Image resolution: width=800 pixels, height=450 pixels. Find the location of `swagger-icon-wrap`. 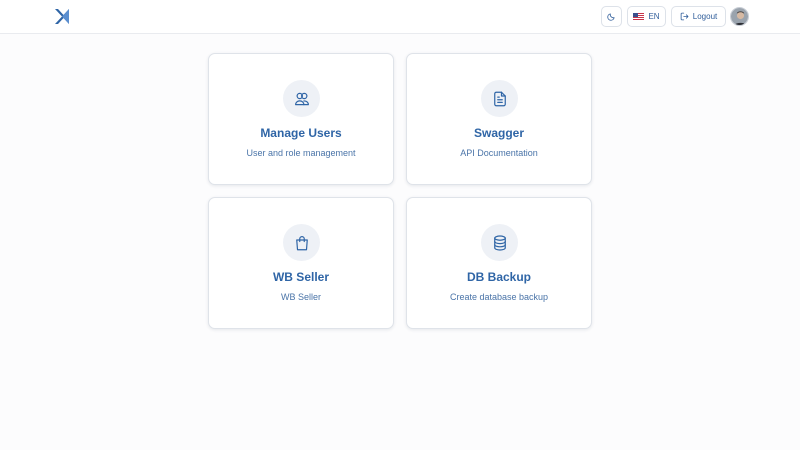

swagger-icon-wrap is located at coordinates (499, 98).